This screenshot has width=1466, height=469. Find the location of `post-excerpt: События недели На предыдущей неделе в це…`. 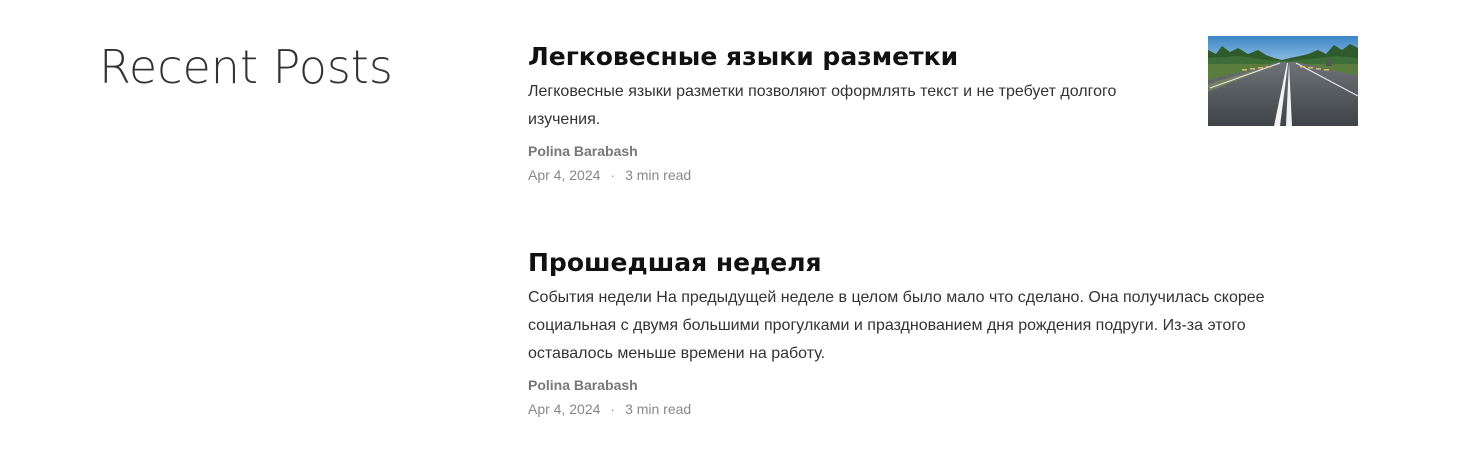

post-excerpt: События недели На предыдущей неделе в це… is located at coordinates (896, 325).